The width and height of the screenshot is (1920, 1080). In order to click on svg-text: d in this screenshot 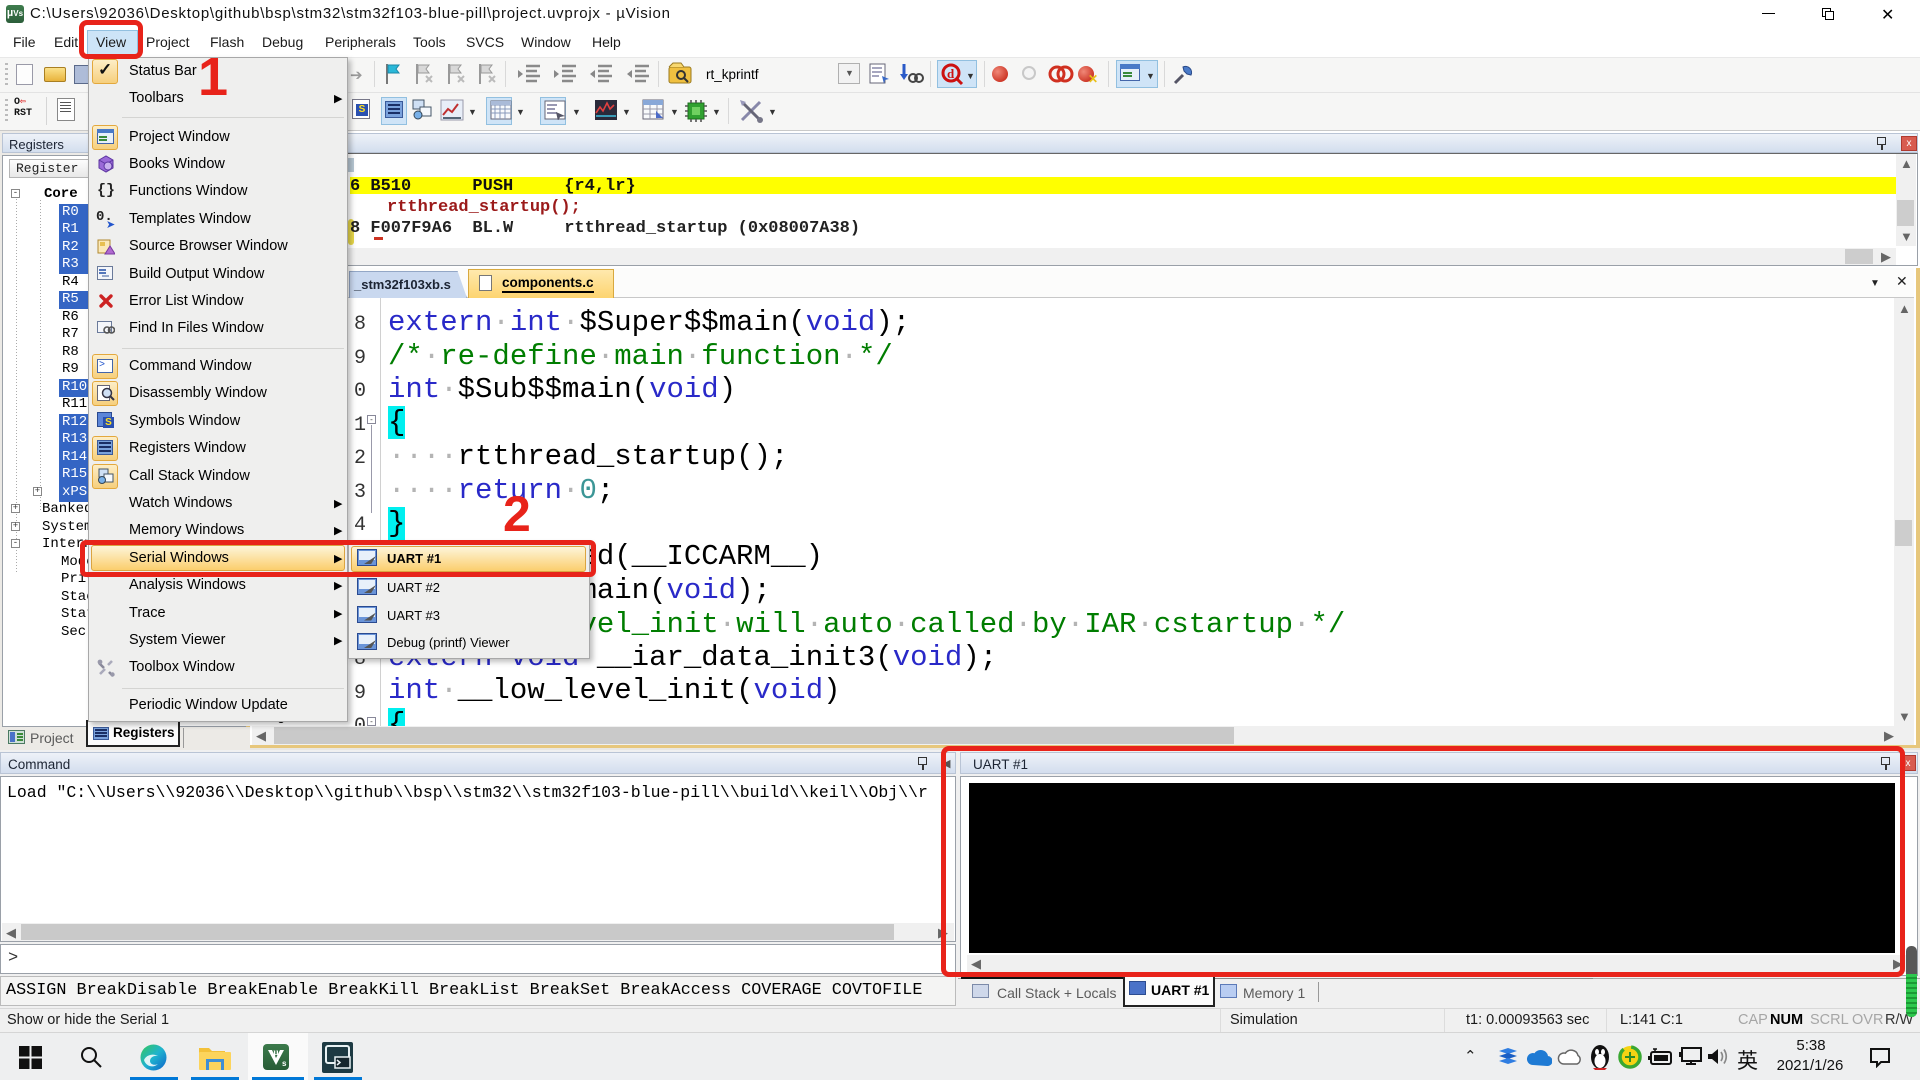, I will do `click(951, 73)`.